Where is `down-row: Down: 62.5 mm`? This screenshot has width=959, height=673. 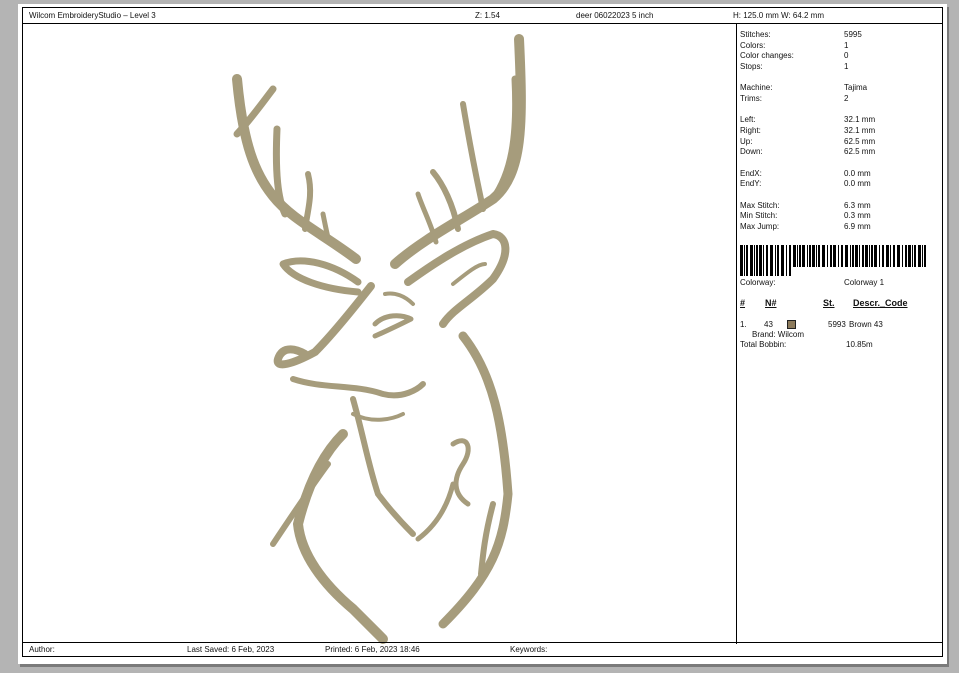 down-row: Down: 62.5 mm is located at coordinates (840, 152).